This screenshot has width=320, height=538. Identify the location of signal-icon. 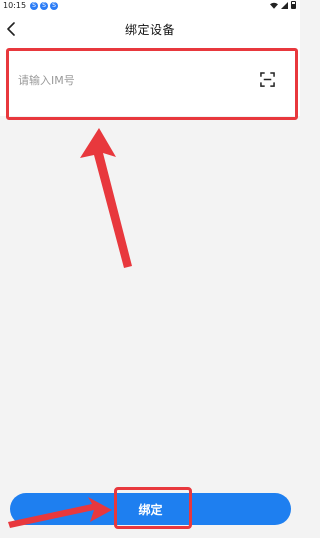
(284, 5).